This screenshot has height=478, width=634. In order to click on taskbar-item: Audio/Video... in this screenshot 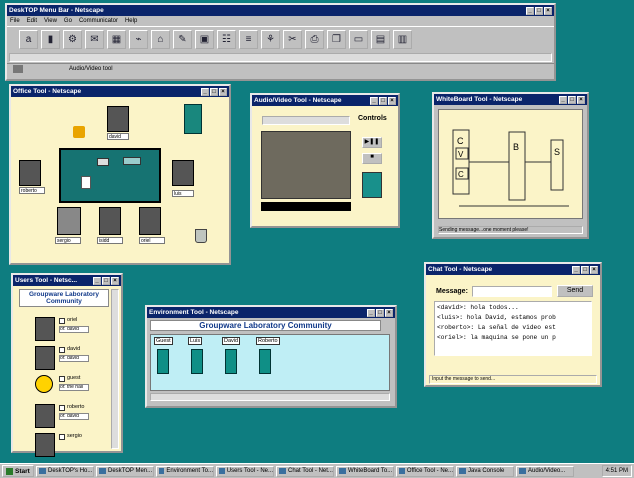, I will do `click(545, 471)`.